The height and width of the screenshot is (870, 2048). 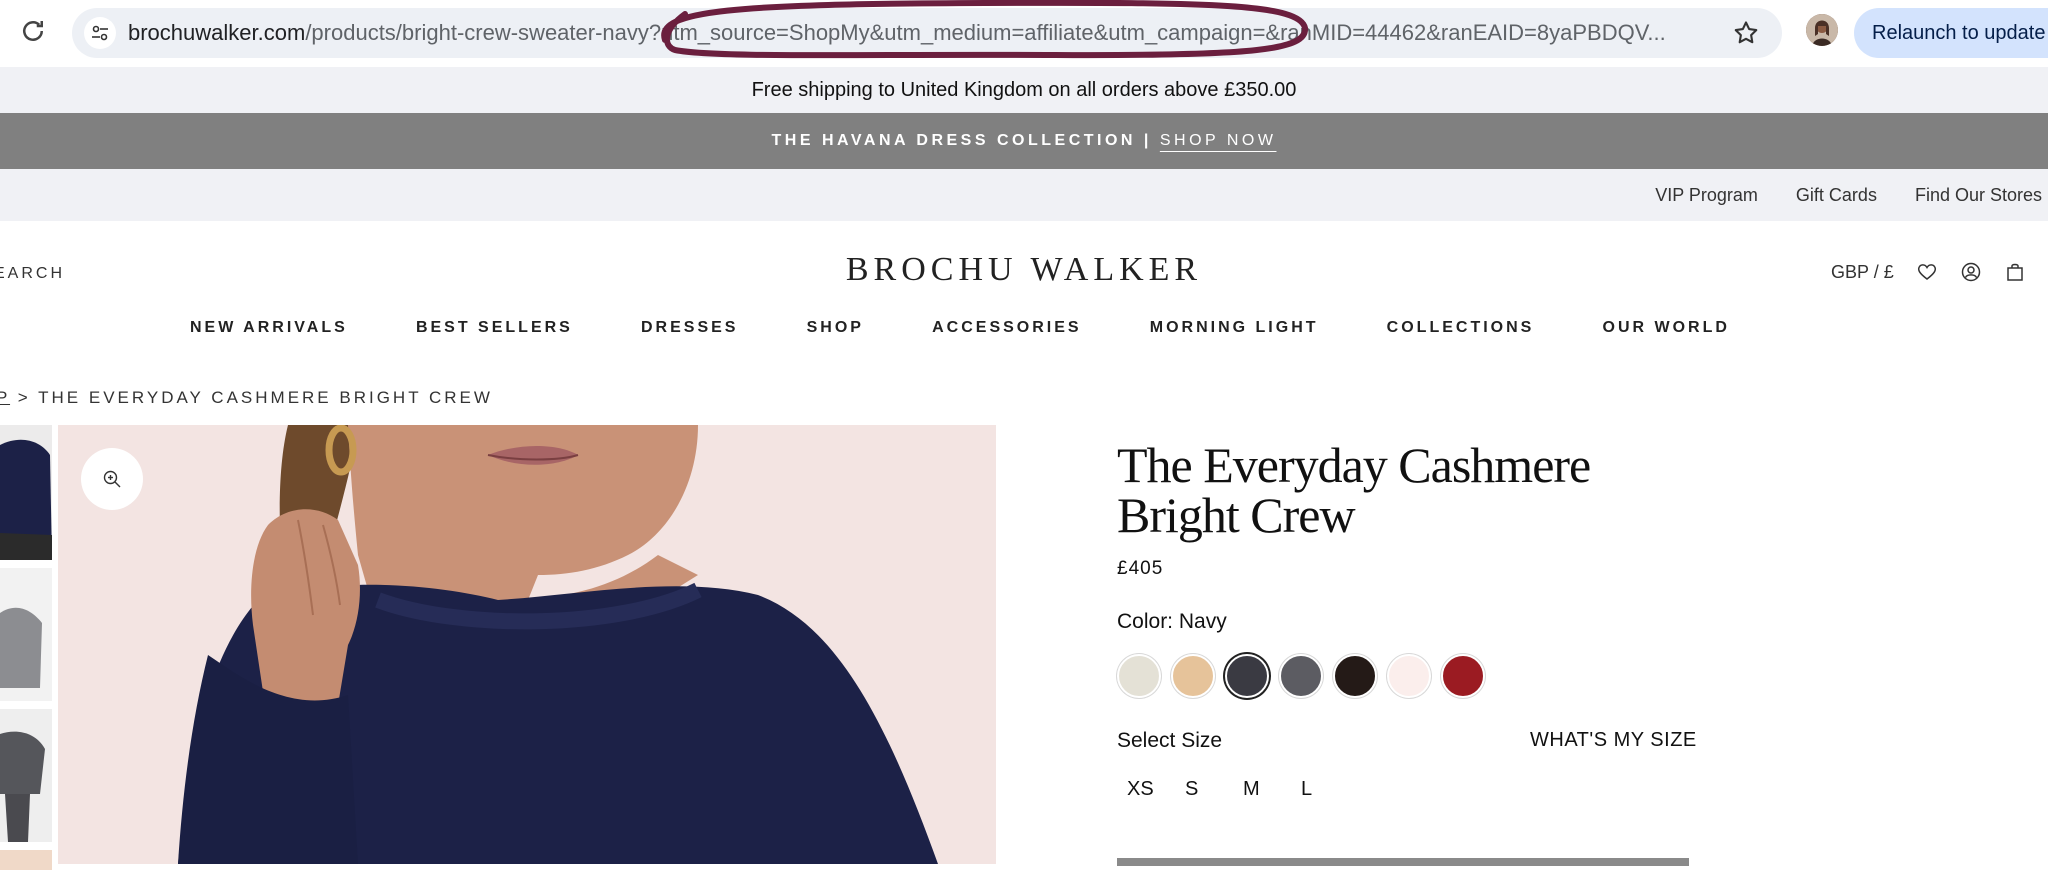 I want to click on size-option-s: S, so click(x=1204, y=789).